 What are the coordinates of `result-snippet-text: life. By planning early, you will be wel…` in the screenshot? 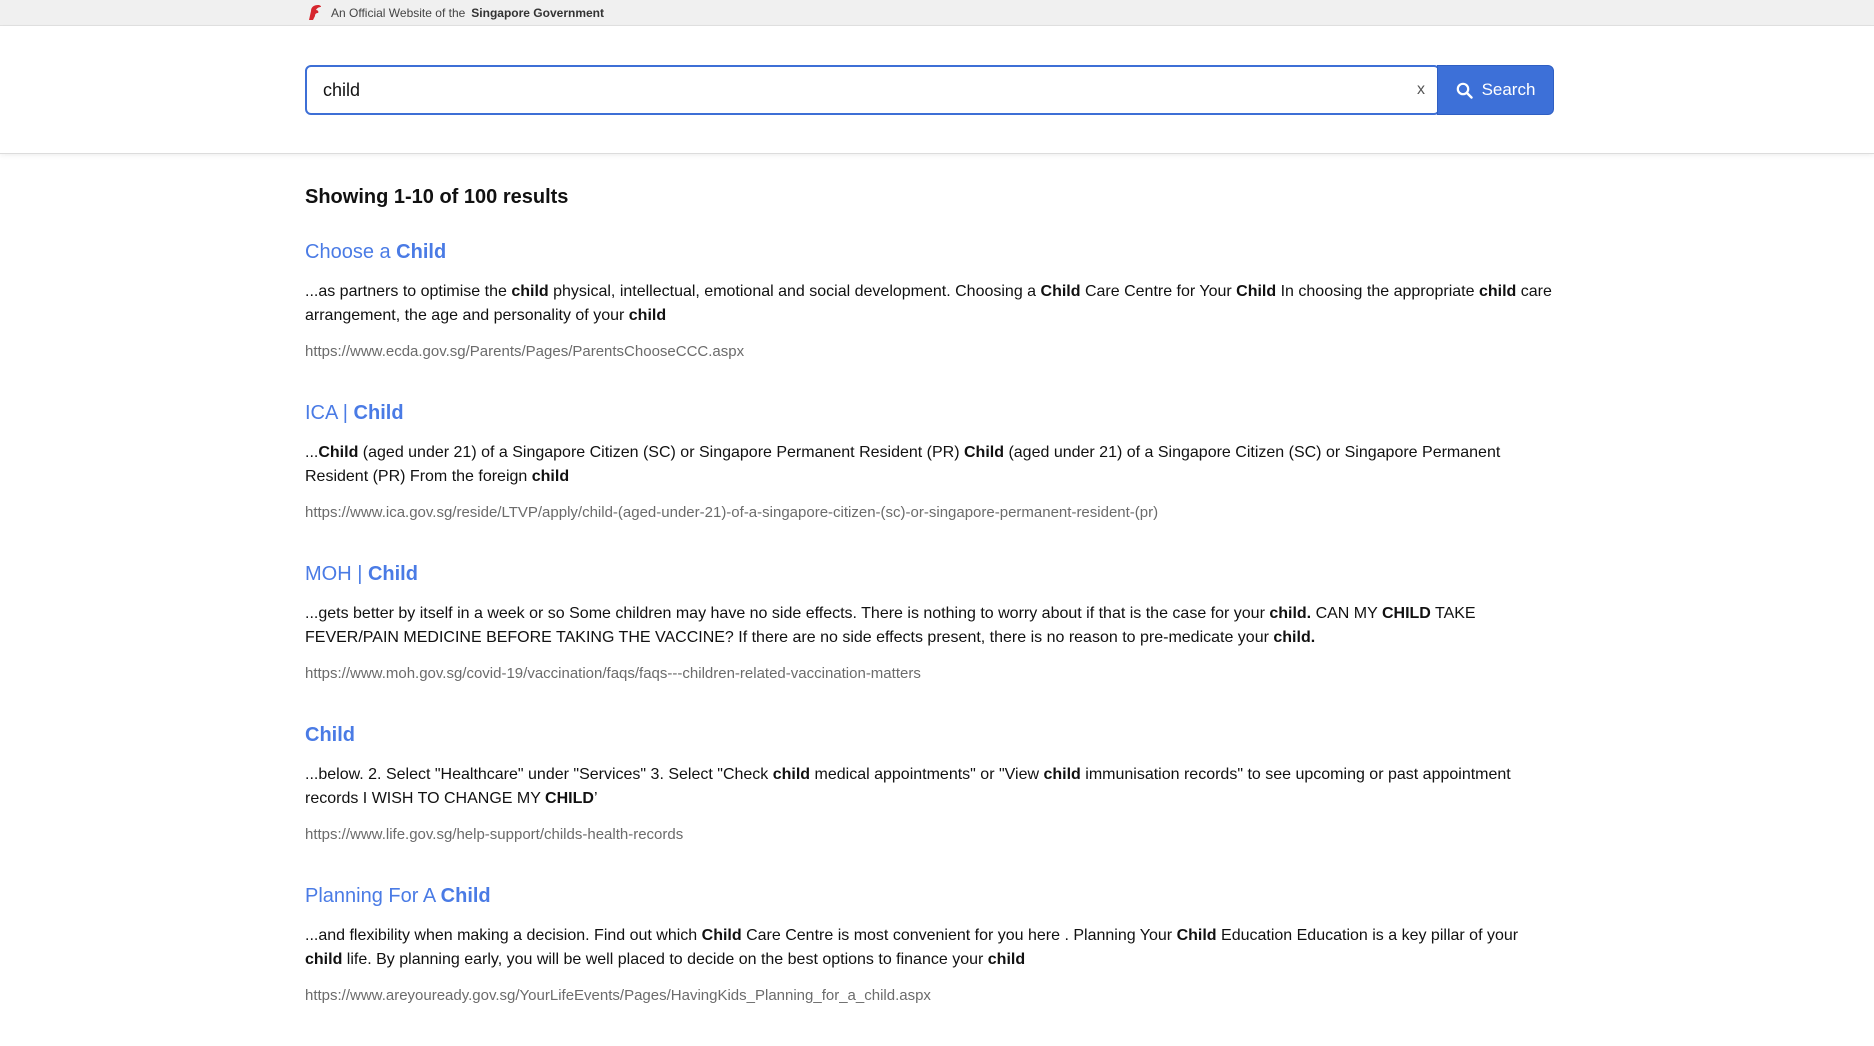 It's located at (665, 959).